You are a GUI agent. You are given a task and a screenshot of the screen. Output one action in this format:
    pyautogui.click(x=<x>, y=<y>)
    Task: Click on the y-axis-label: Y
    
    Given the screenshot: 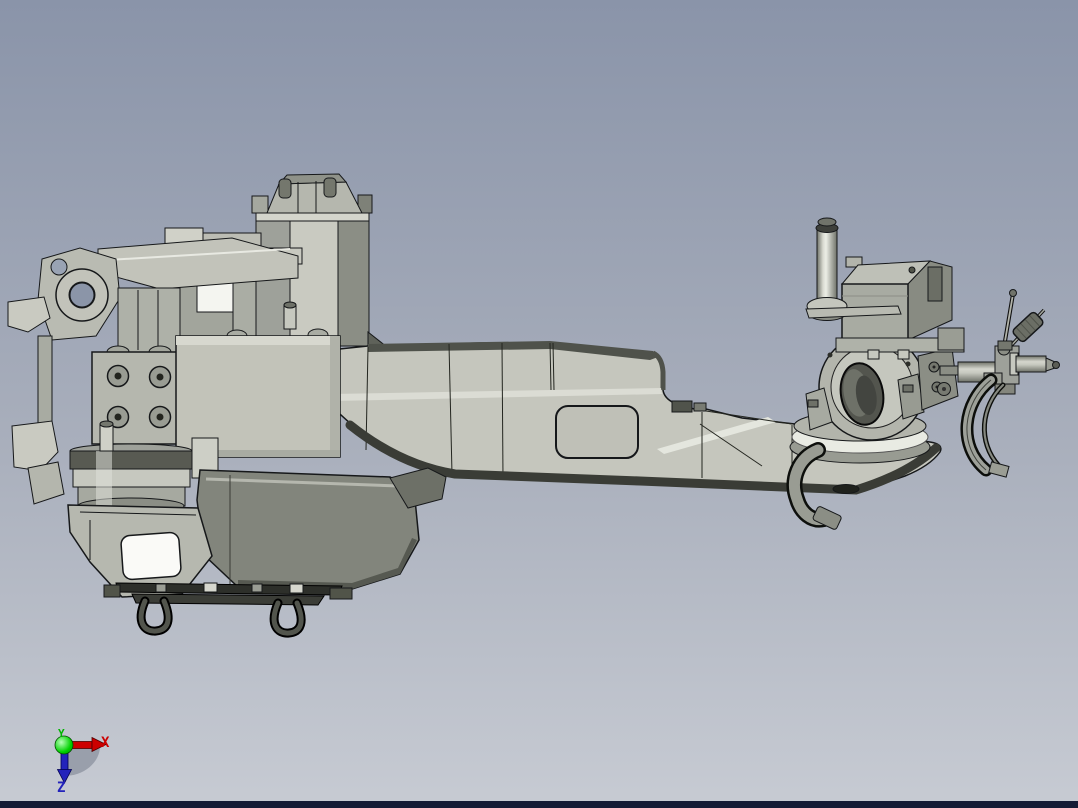 What is the action you would take?
    pyautogui.click(x=61, y=733)
    